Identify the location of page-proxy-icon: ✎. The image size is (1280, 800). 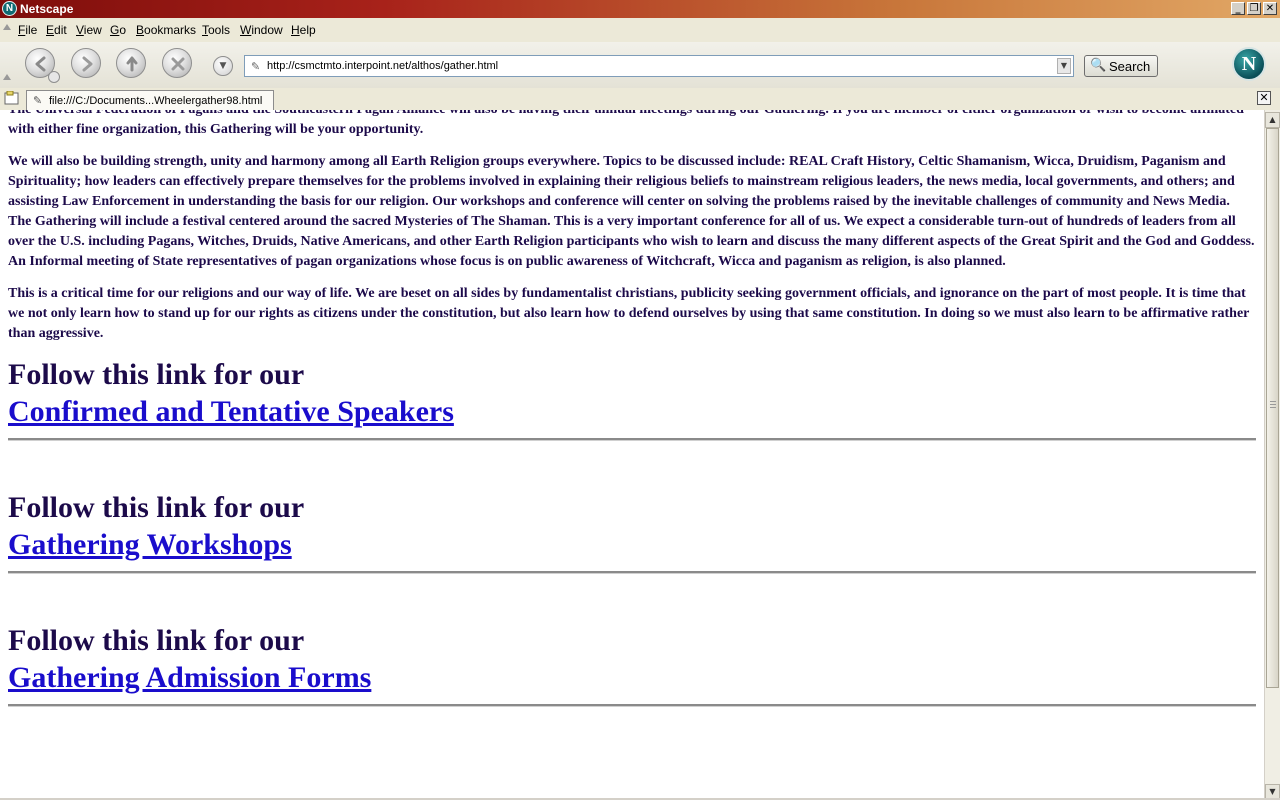
(256, 66).